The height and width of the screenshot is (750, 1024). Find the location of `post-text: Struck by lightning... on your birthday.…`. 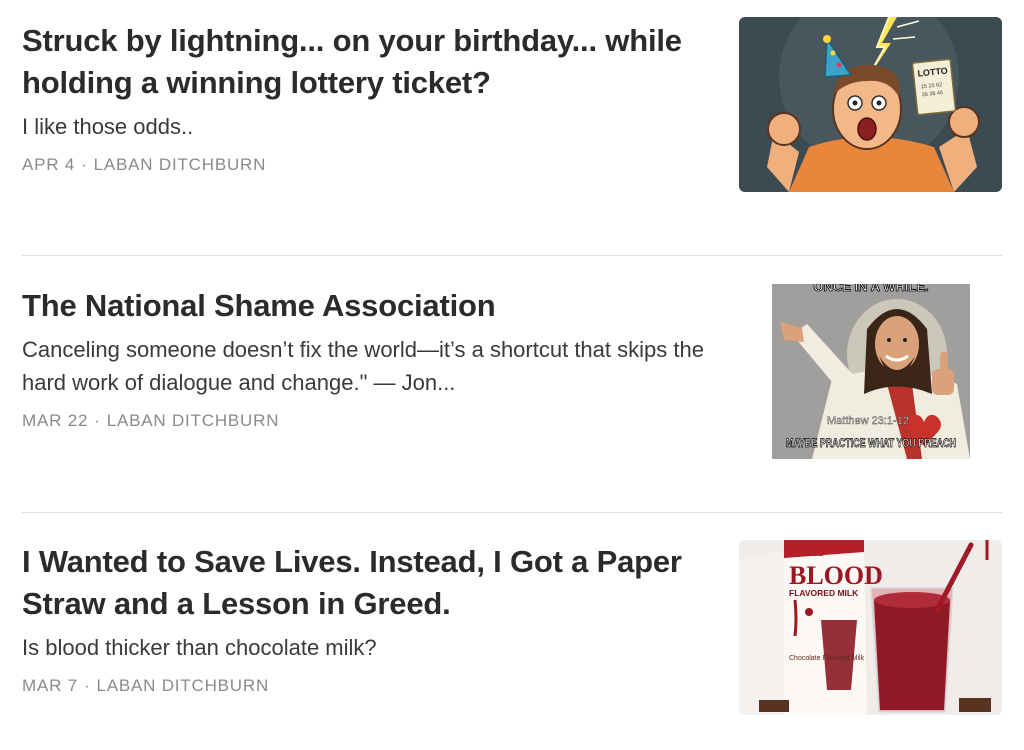

post-text: Struck by lightning... on your birthday.… is located at coordinates (367, 97).